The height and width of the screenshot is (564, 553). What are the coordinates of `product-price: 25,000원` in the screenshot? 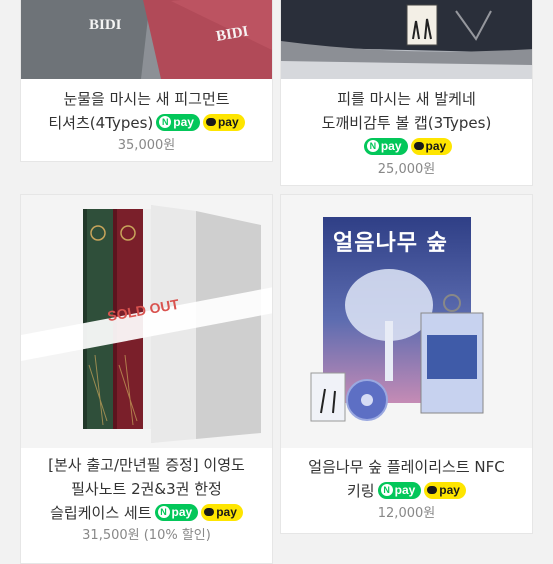 It's located at (406, 169).